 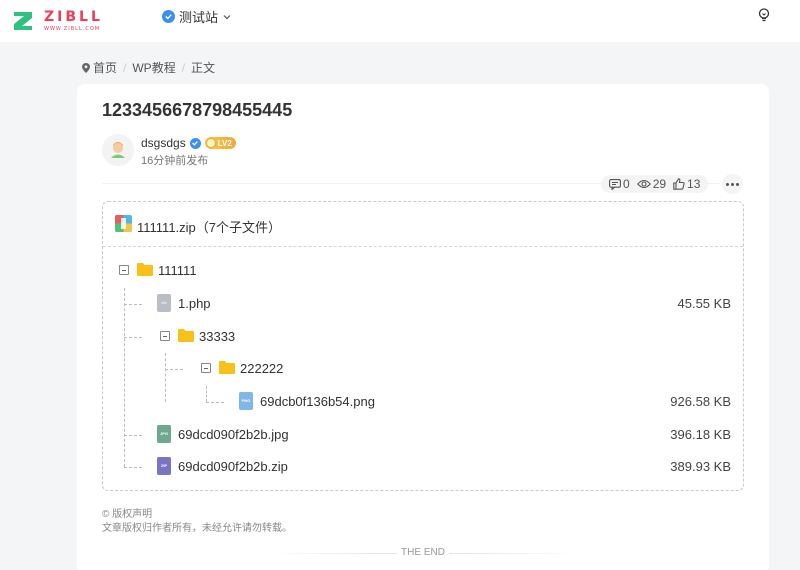 What do you see at coordinates (227, 16) in the screenshot?
I see `chevron-down-icon` at bounding box center [227, 16].